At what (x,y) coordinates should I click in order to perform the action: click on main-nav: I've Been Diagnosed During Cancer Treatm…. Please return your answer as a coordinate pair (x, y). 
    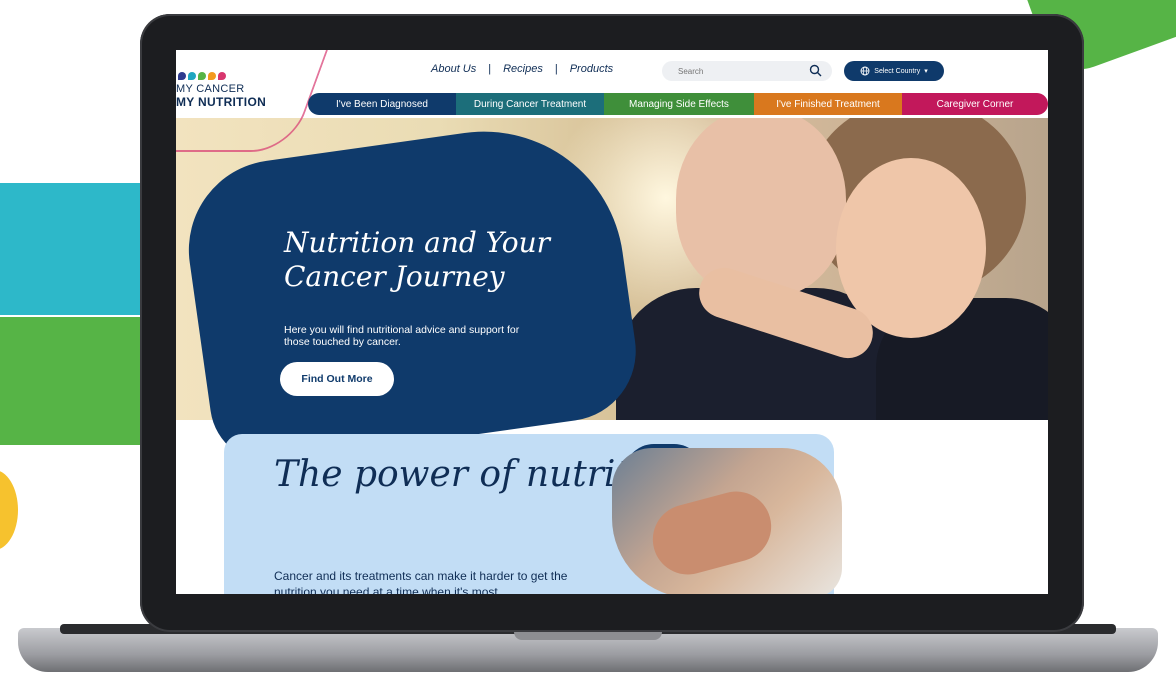
    Looking at the image, I should click on (678, 104).